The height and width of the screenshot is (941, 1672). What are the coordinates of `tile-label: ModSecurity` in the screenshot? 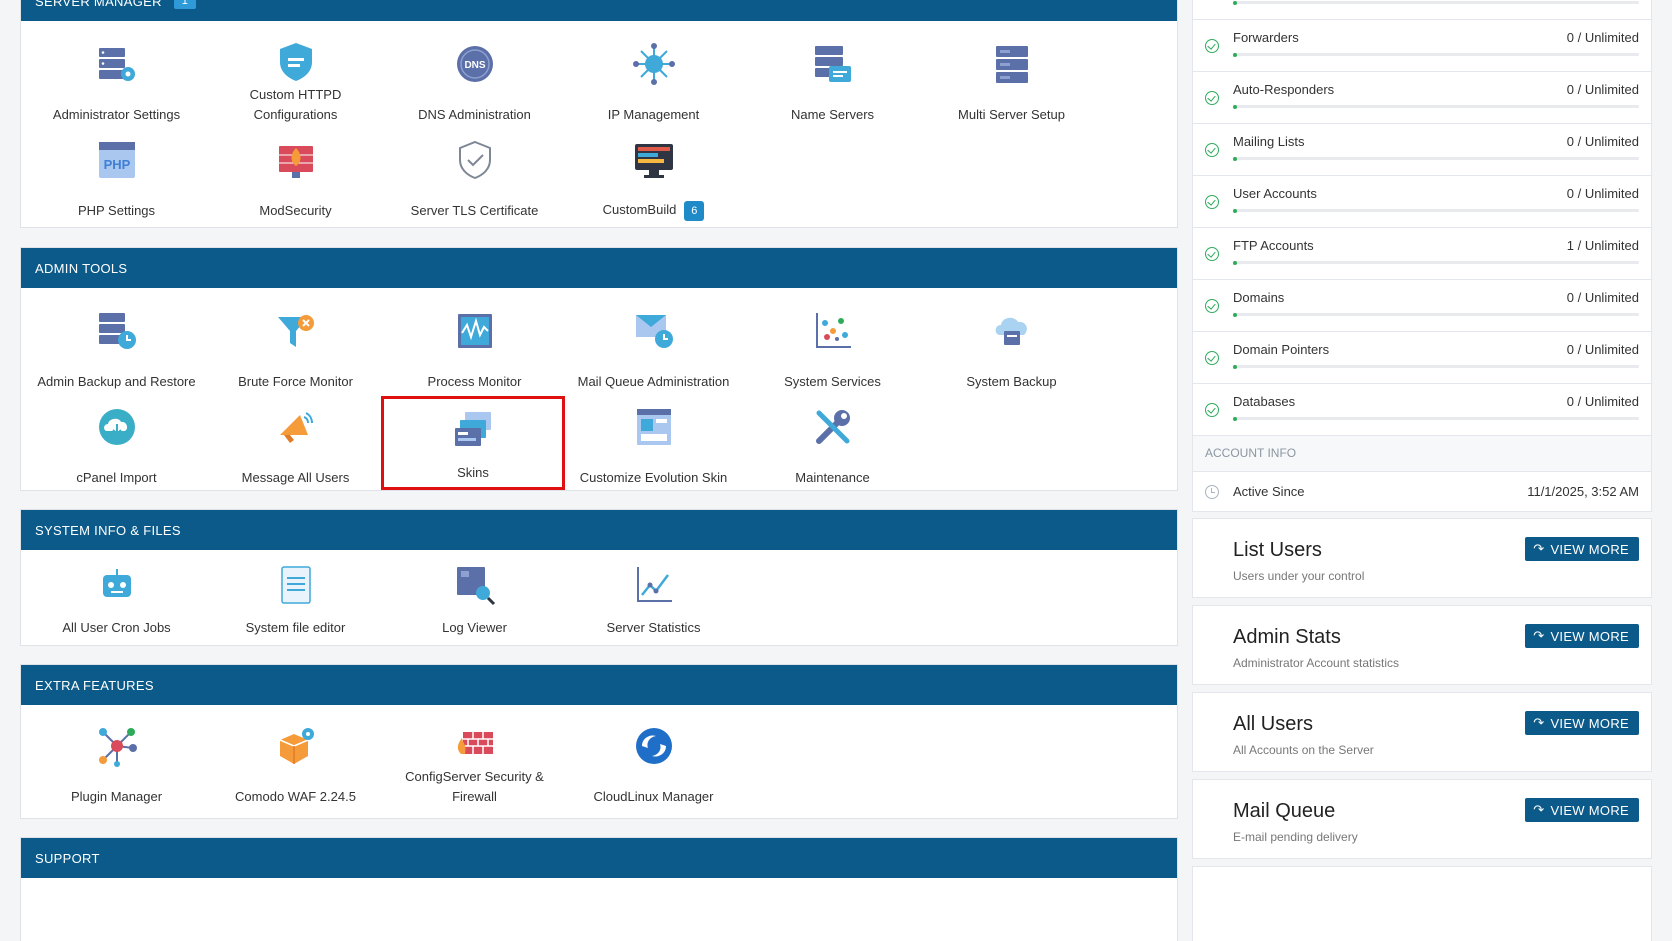 It's located at (295, 210).